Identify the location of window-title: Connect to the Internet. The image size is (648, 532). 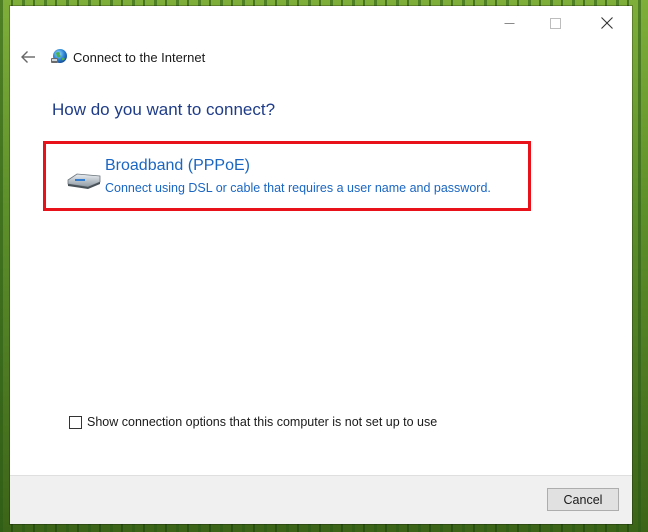
(139, 57).